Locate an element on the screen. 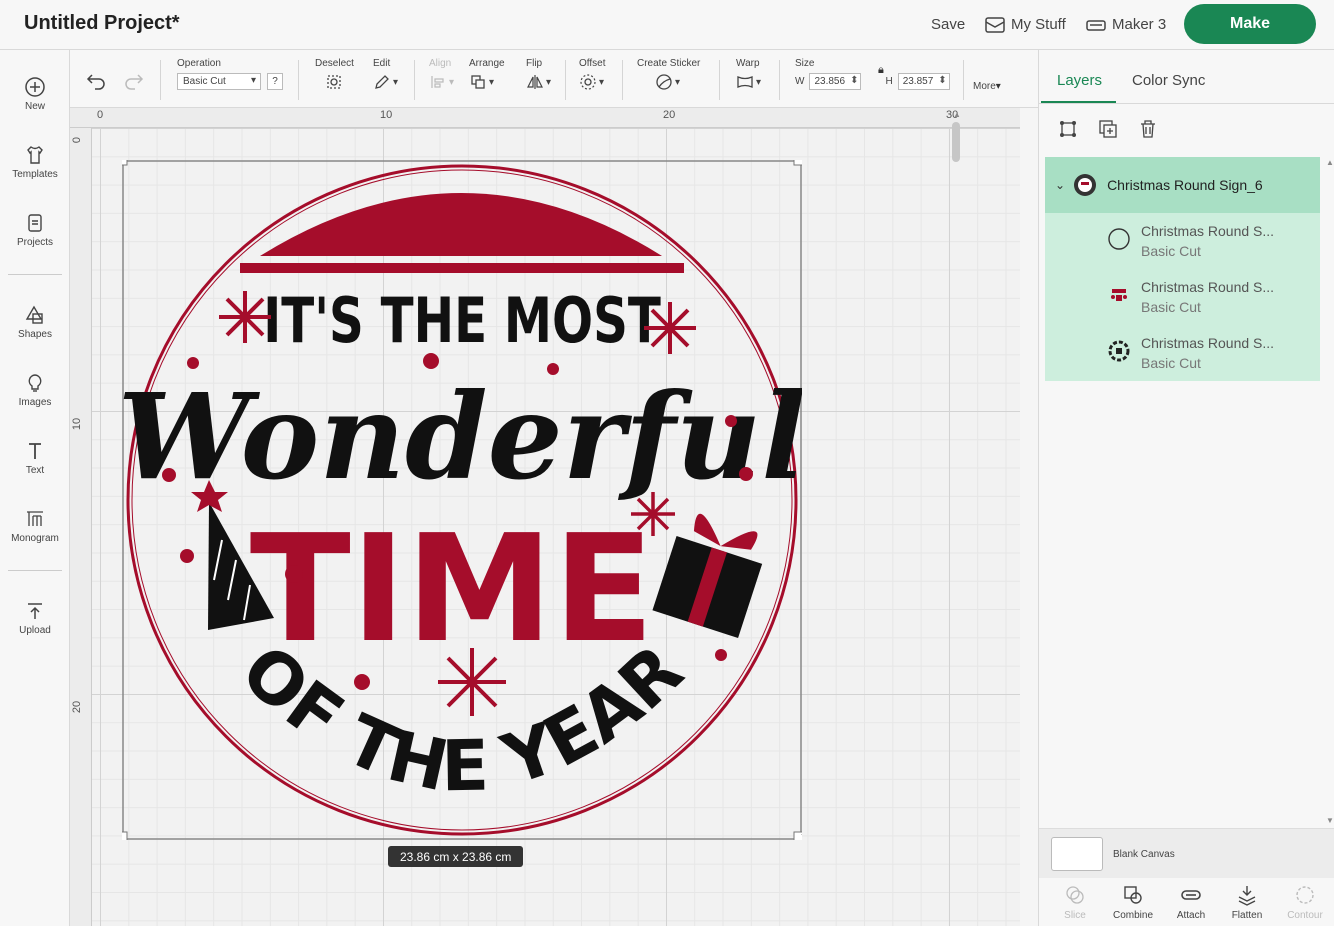 The height and width of the screenshot is (926, 1334). machine-select: Maker 3 is located at coordinates (1126, 24).